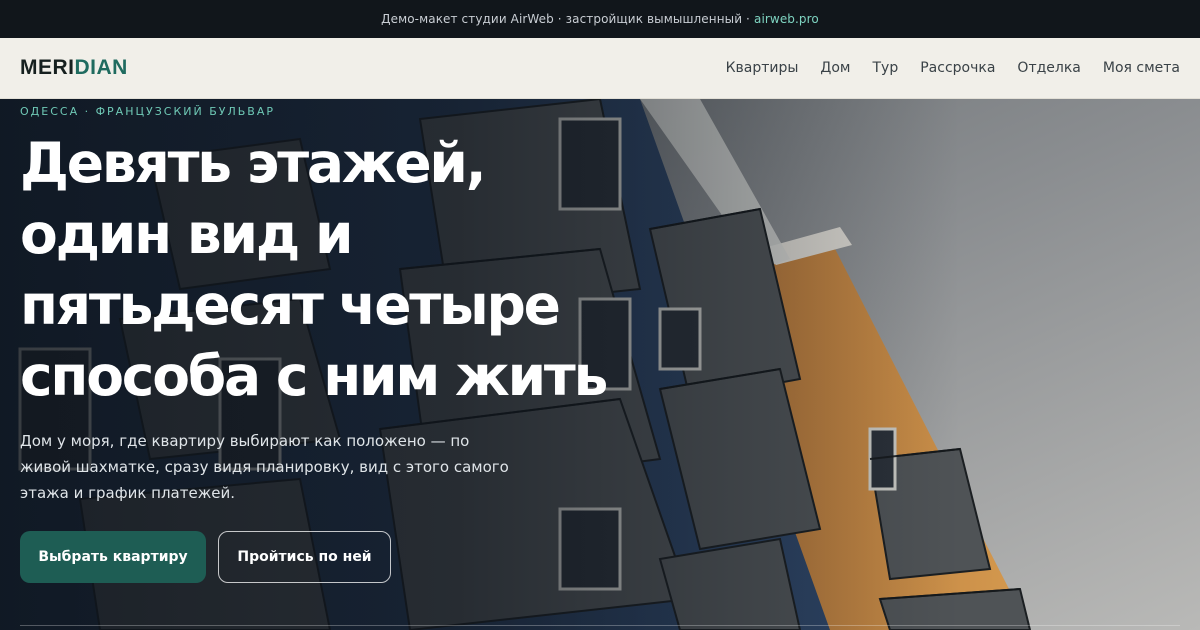 The image size is (1200, 630). What do you see at coordinates (290, 305) in the screenshot?
I see `headline-line-3: пятьдесят четыре` at bounding box center [290, 305].